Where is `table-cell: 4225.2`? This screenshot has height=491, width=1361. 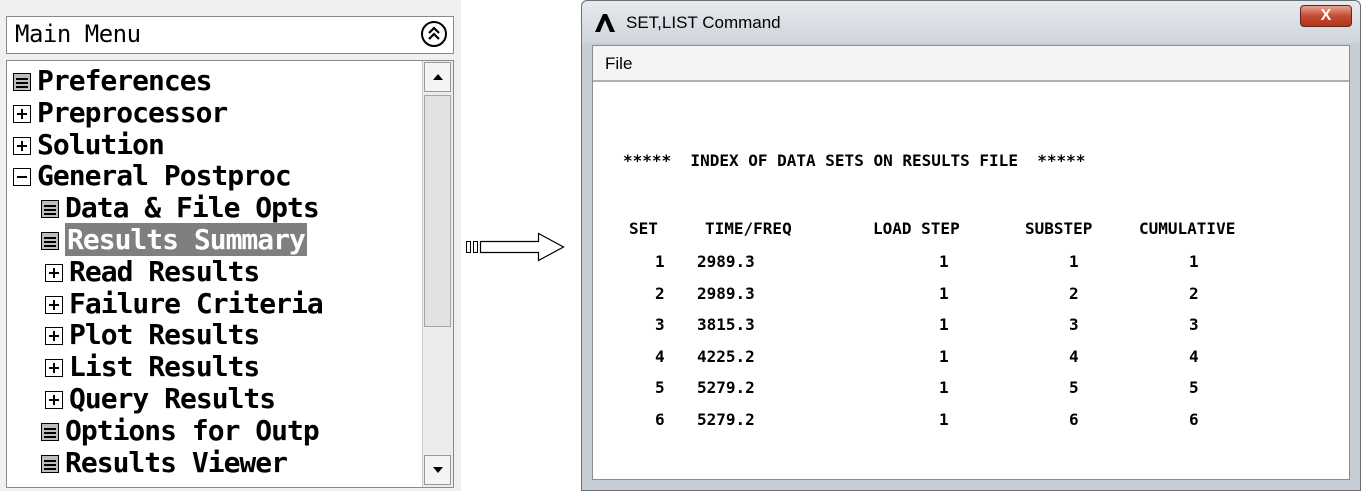
table-cell: 4225.2 is located at coordinates (726, 356).